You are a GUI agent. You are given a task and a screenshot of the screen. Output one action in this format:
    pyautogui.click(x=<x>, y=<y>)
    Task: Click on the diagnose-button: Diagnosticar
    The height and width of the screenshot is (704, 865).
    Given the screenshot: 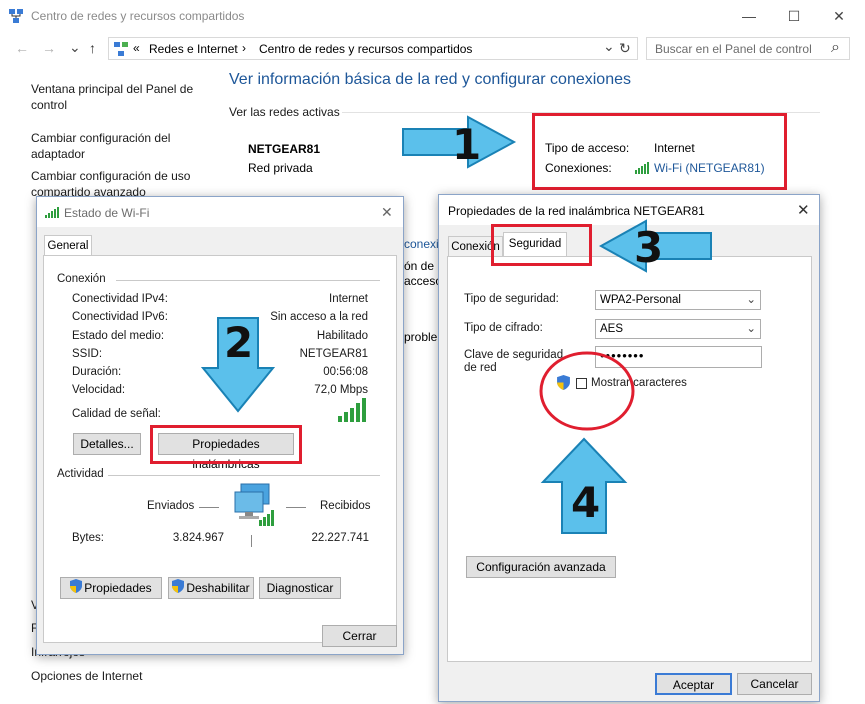 What is the action you would take?
    pyautogui.click(x=300, y=588)
    